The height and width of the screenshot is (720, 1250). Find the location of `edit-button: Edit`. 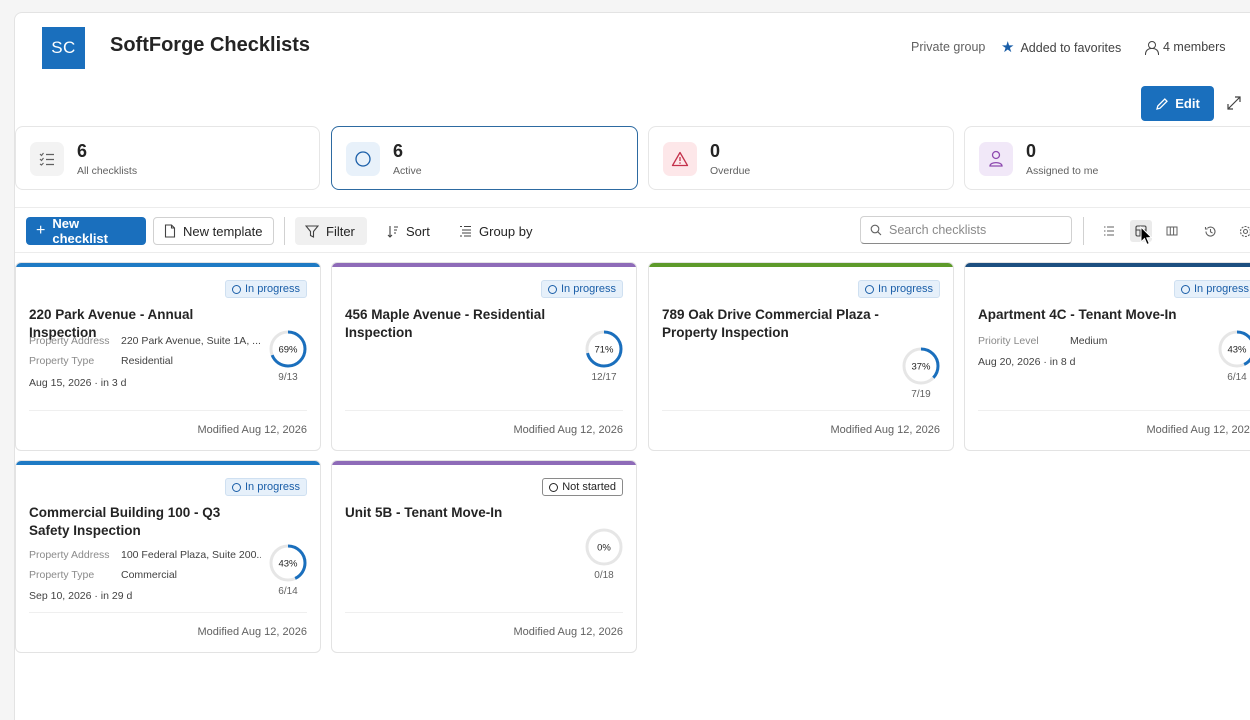

edit-button: Edit is located at coordinates (1177, 103).